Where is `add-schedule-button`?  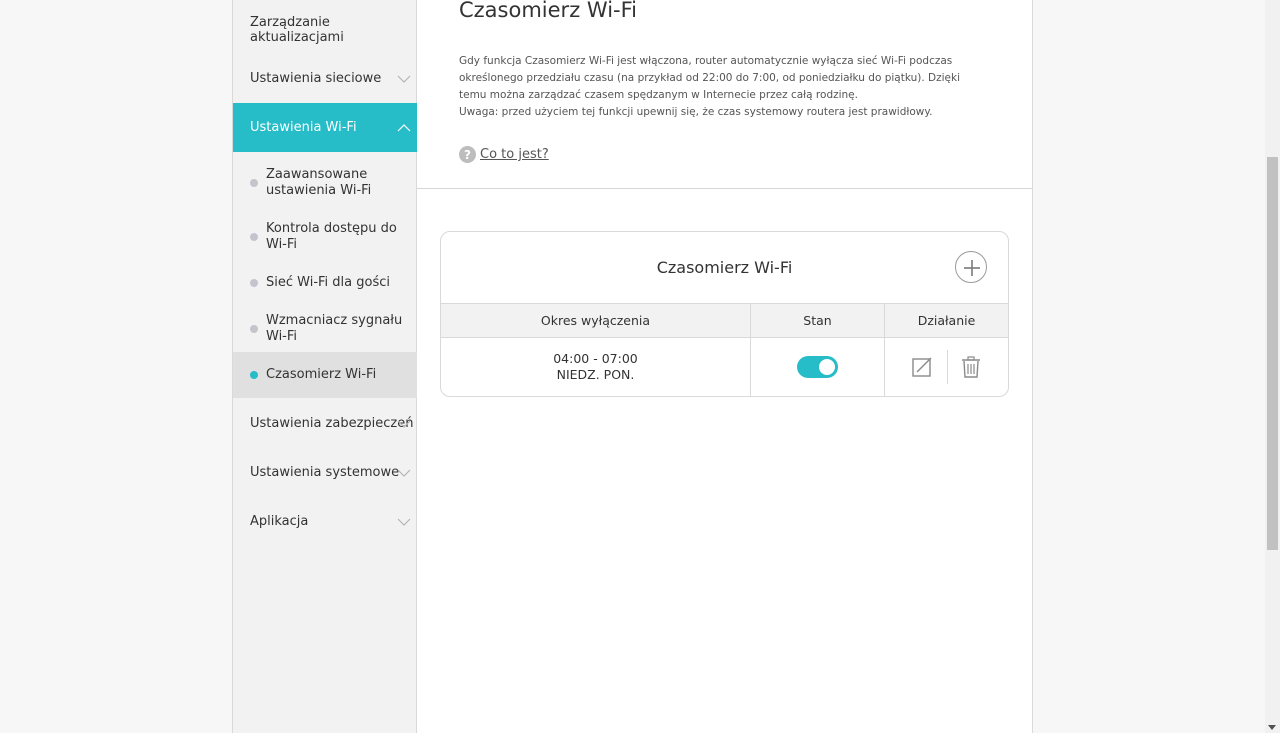
add-schedule-button is located at coordinates (971, 267).